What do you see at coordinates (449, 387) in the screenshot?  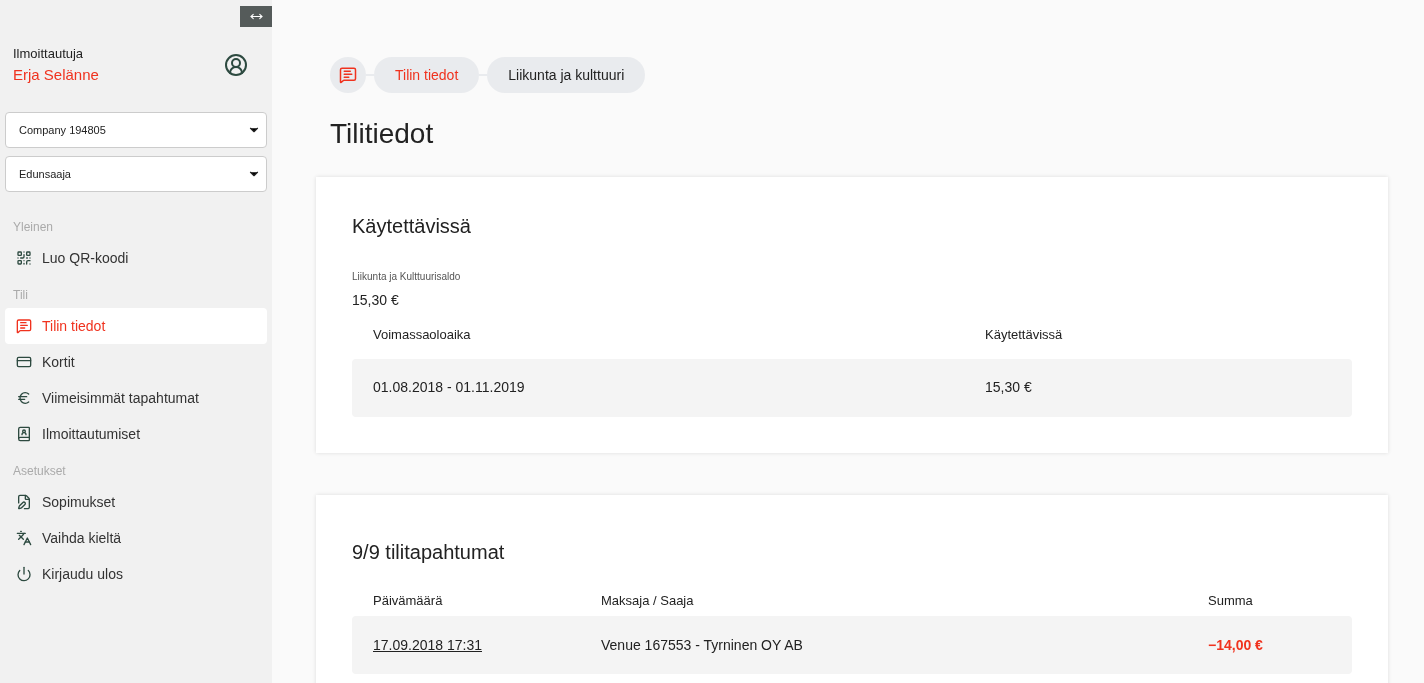 I see `table-cell-text: 01.08.2018 - 01.11.2019` at bounding box center [449, 387].